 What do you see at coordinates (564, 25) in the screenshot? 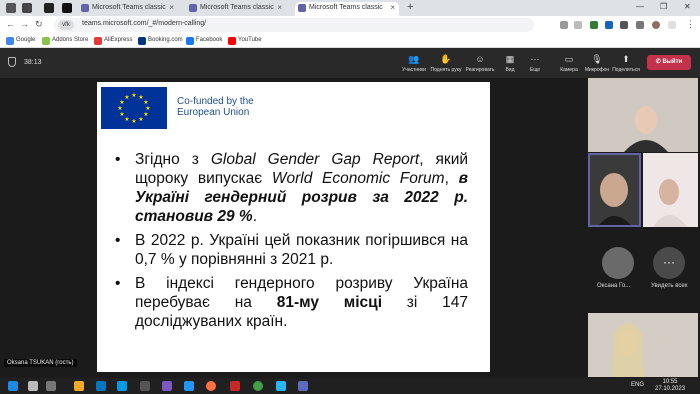
I see `share-page-icon` at bounding box center [564, 25].